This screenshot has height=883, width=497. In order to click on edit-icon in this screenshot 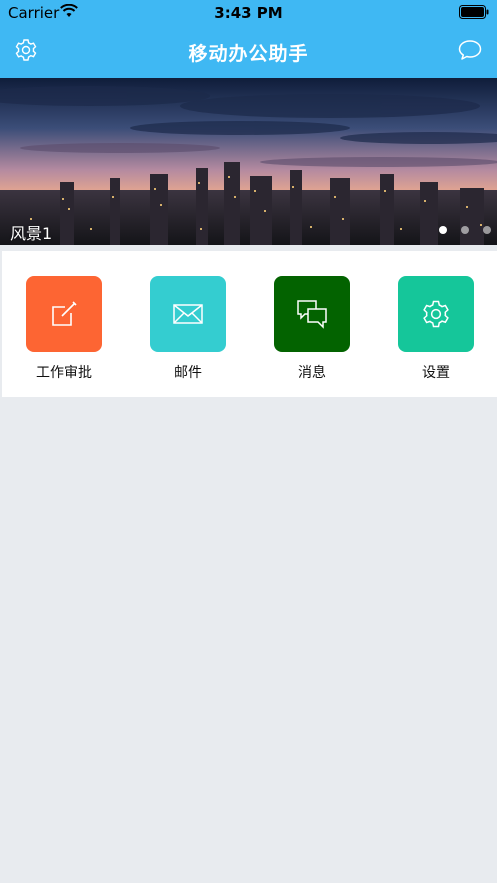, I will do `click(64, 313)`.